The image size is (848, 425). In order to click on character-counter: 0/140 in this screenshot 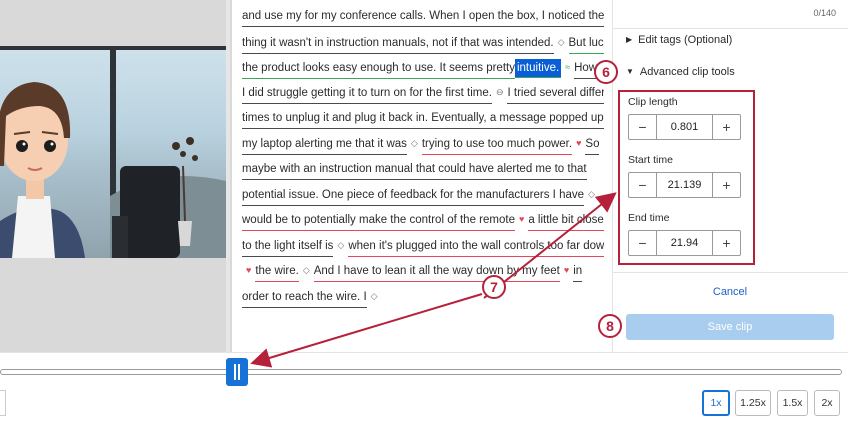, I will do `click(824, 13)`.